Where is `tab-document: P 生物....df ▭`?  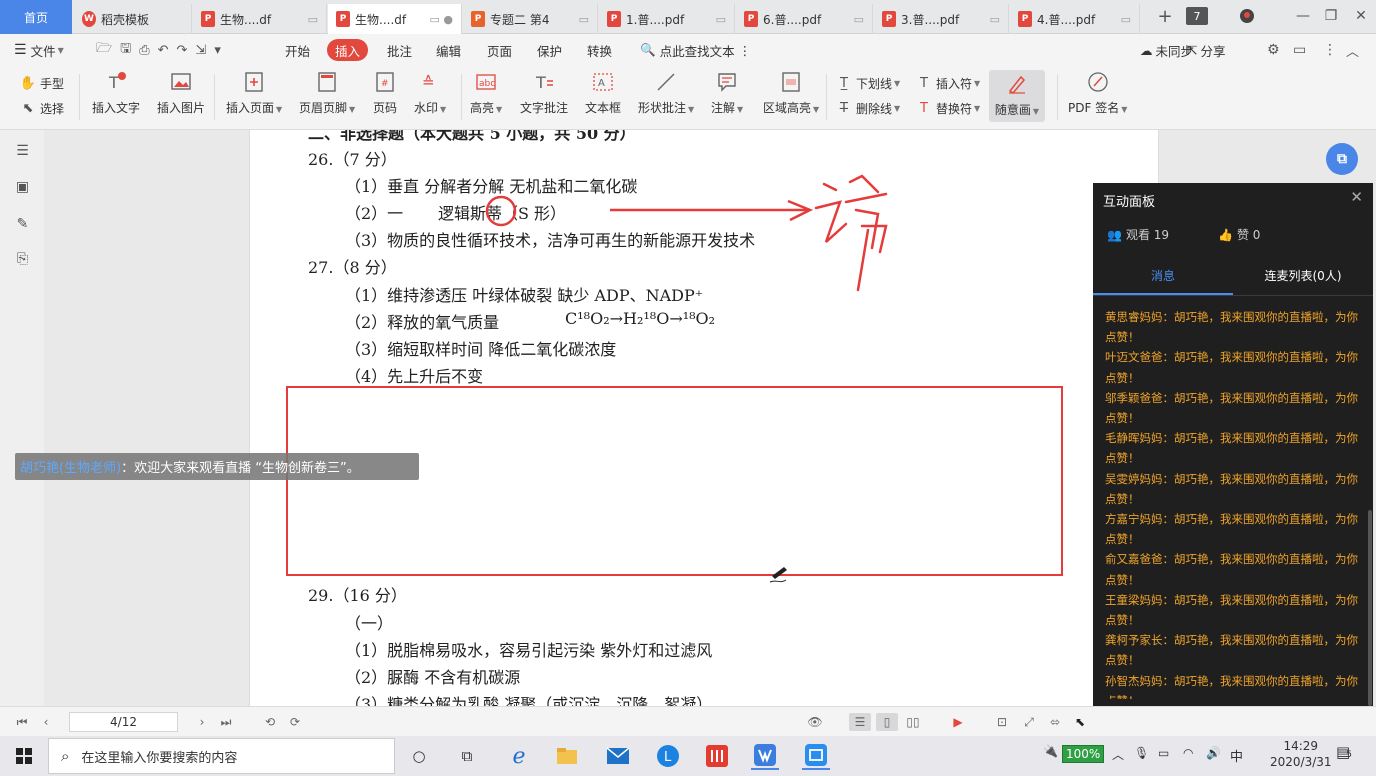
tab-document: P 生物....df ▭ is located at coordinates (260, 19).